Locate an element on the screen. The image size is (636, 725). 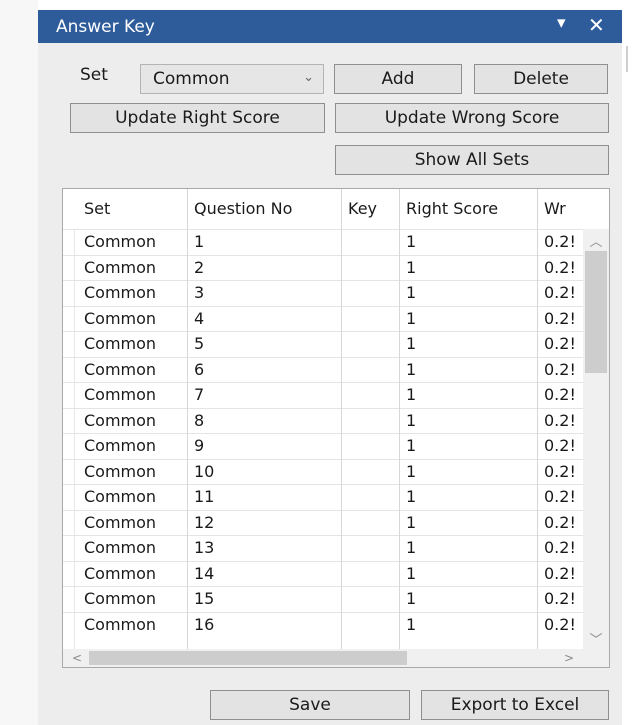
save-button: Save is located at coordinates (310, 705).